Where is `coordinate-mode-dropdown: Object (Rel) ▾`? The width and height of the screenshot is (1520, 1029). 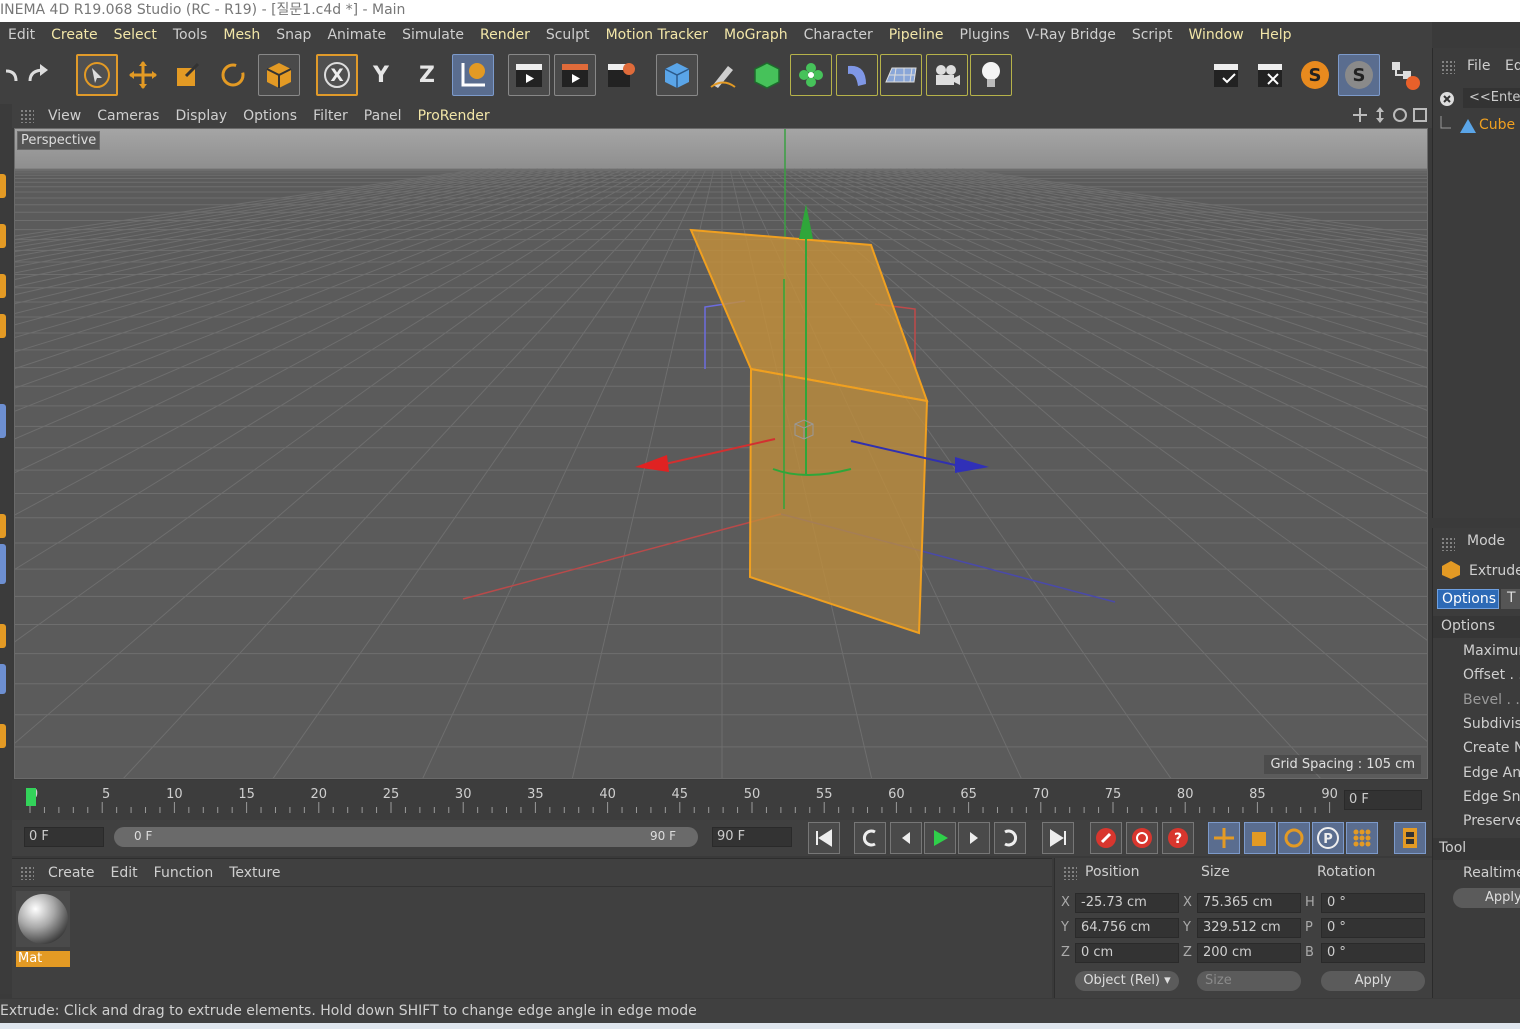 coordinate-mode-dropdown: Object (Rel) ▾ is located at coordinates (1127, 981).